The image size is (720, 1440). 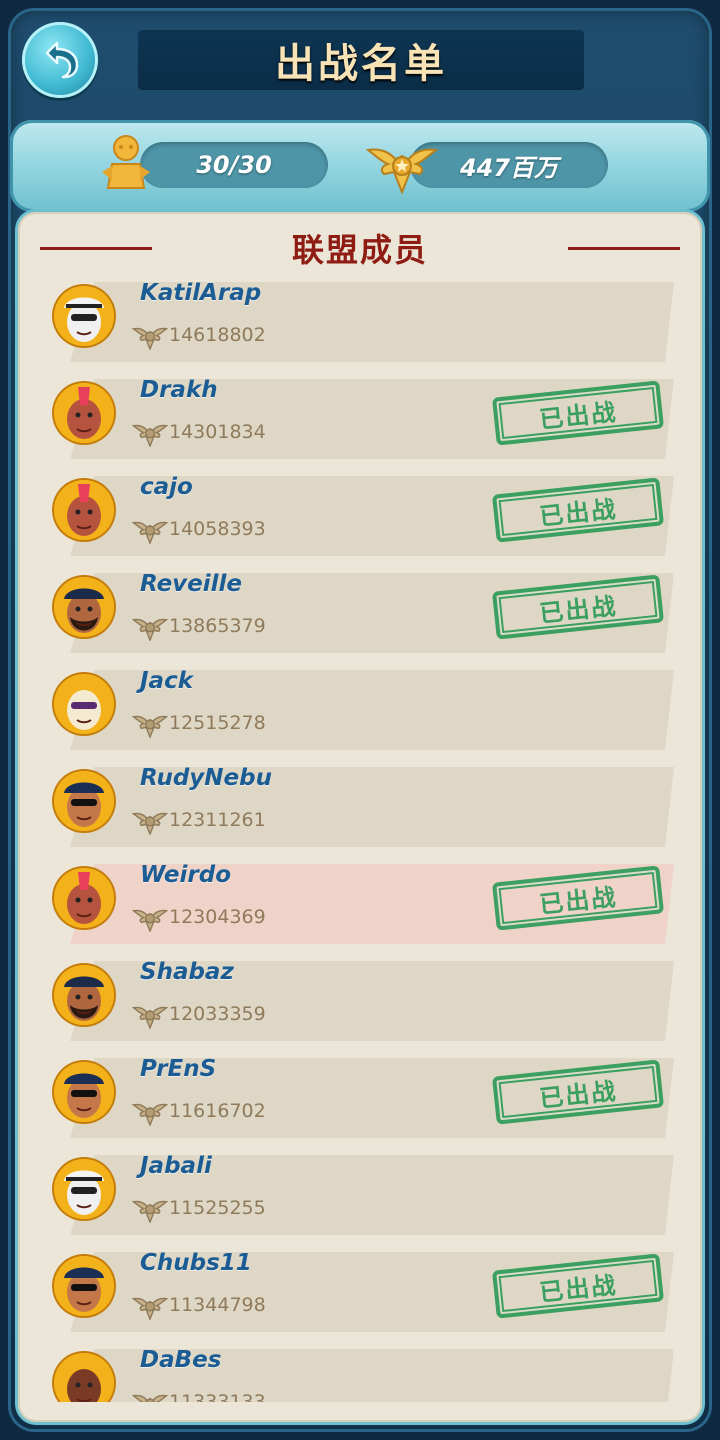 I want to click on back-button, so click(x=60, y=60).